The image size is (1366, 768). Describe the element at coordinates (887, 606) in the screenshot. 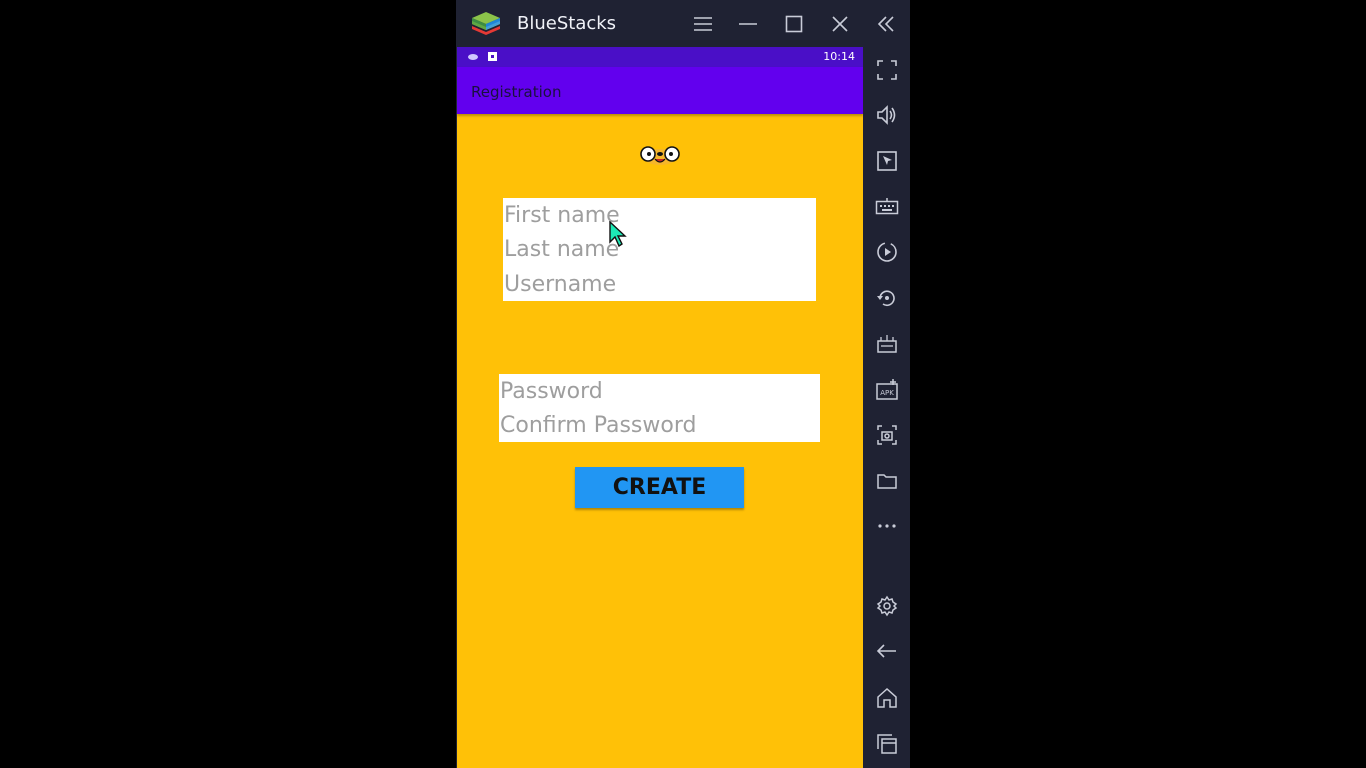

I see `settings-icon` at that location.